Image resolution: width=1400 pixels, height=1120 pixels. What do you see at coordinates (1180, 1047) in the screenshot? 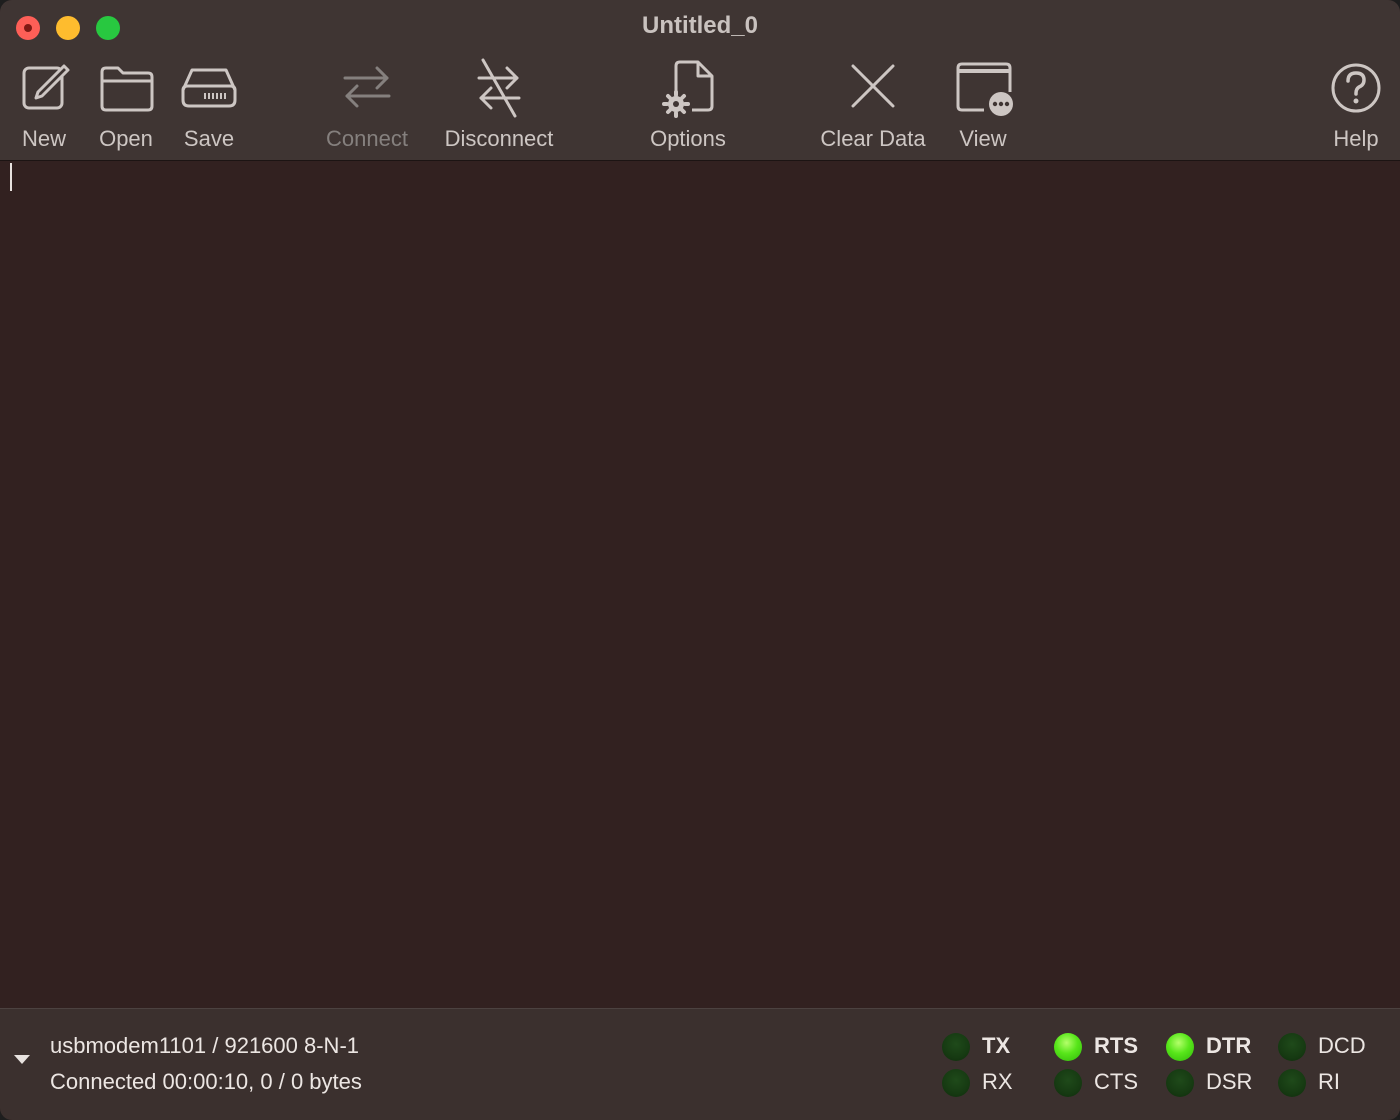
I see `dtr-led-indicator` at bounding box center [1180, 1047].